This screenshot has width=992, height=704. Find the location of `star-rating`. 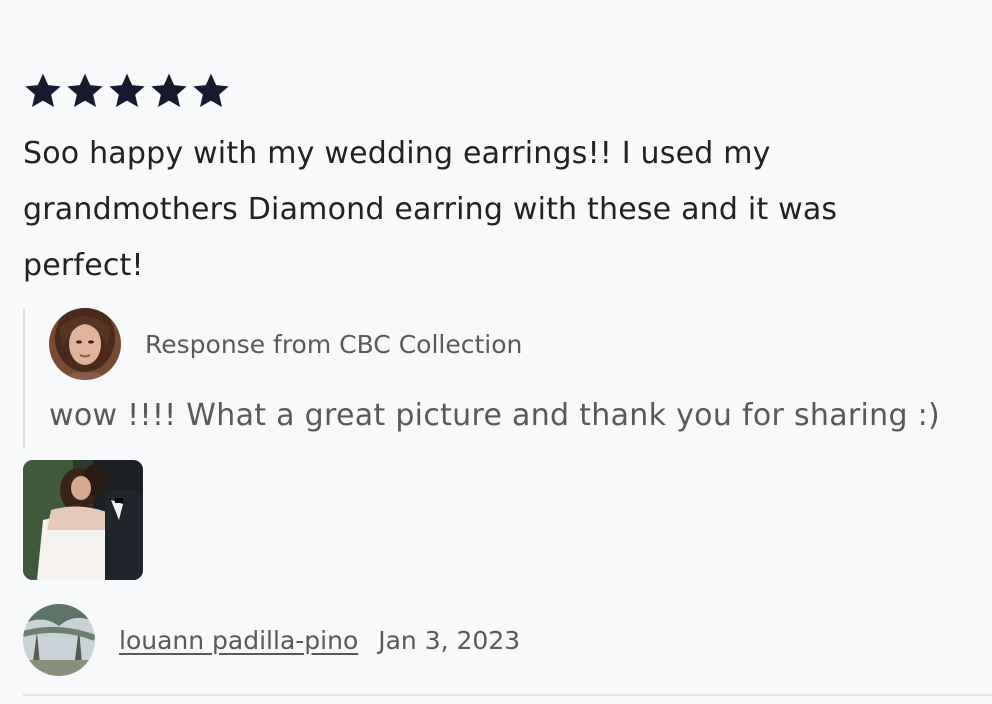

star-rating is located at coordinates (507, 91).